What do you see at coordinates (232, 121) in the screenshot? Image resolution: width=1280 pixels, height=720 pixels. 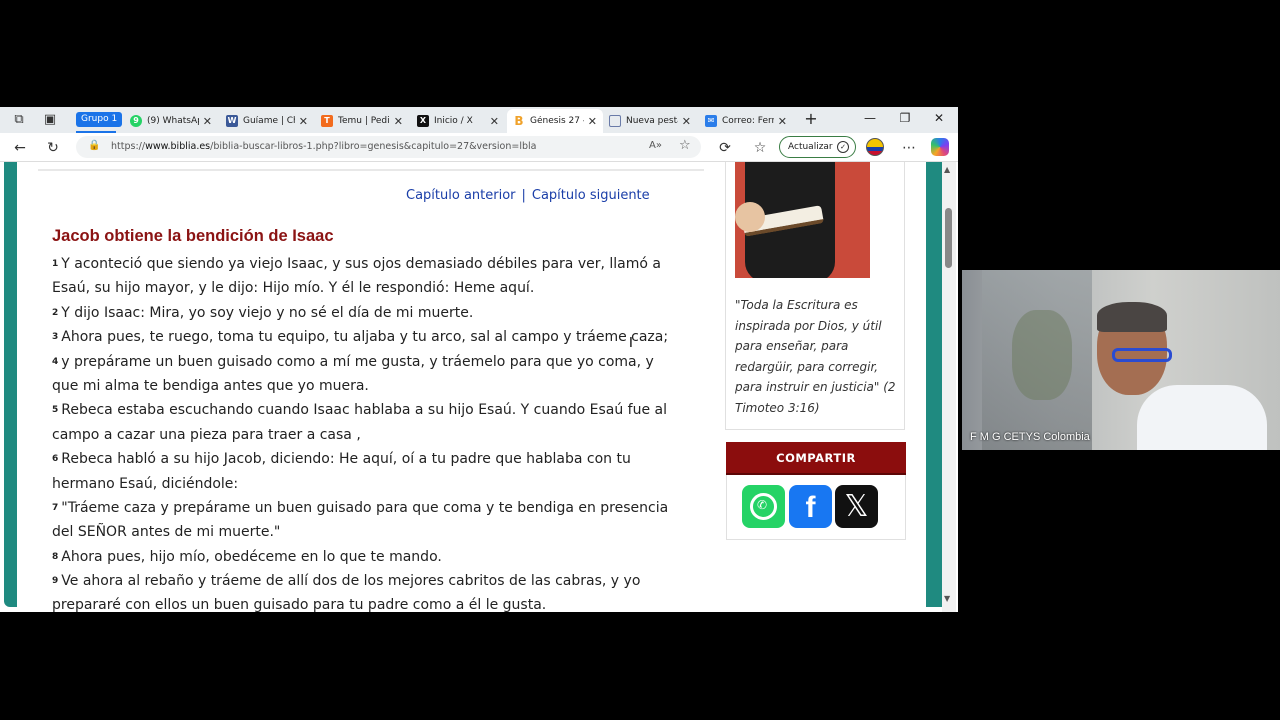 I see `wordpress-icon: W` at bounding box center [232, 121].